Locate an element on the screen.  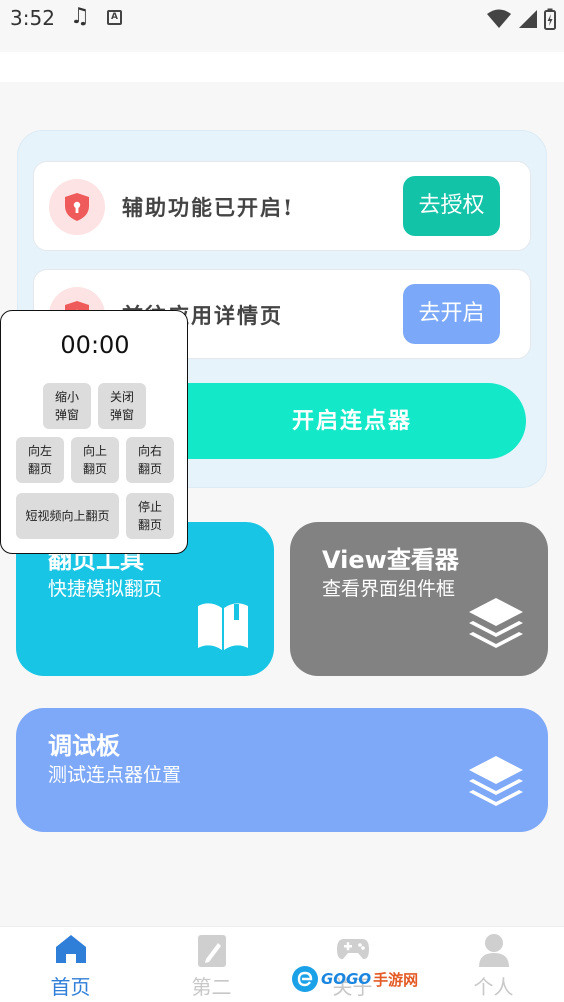
page-left-button: 向左 翻页 is located at coordinates (40, 460).